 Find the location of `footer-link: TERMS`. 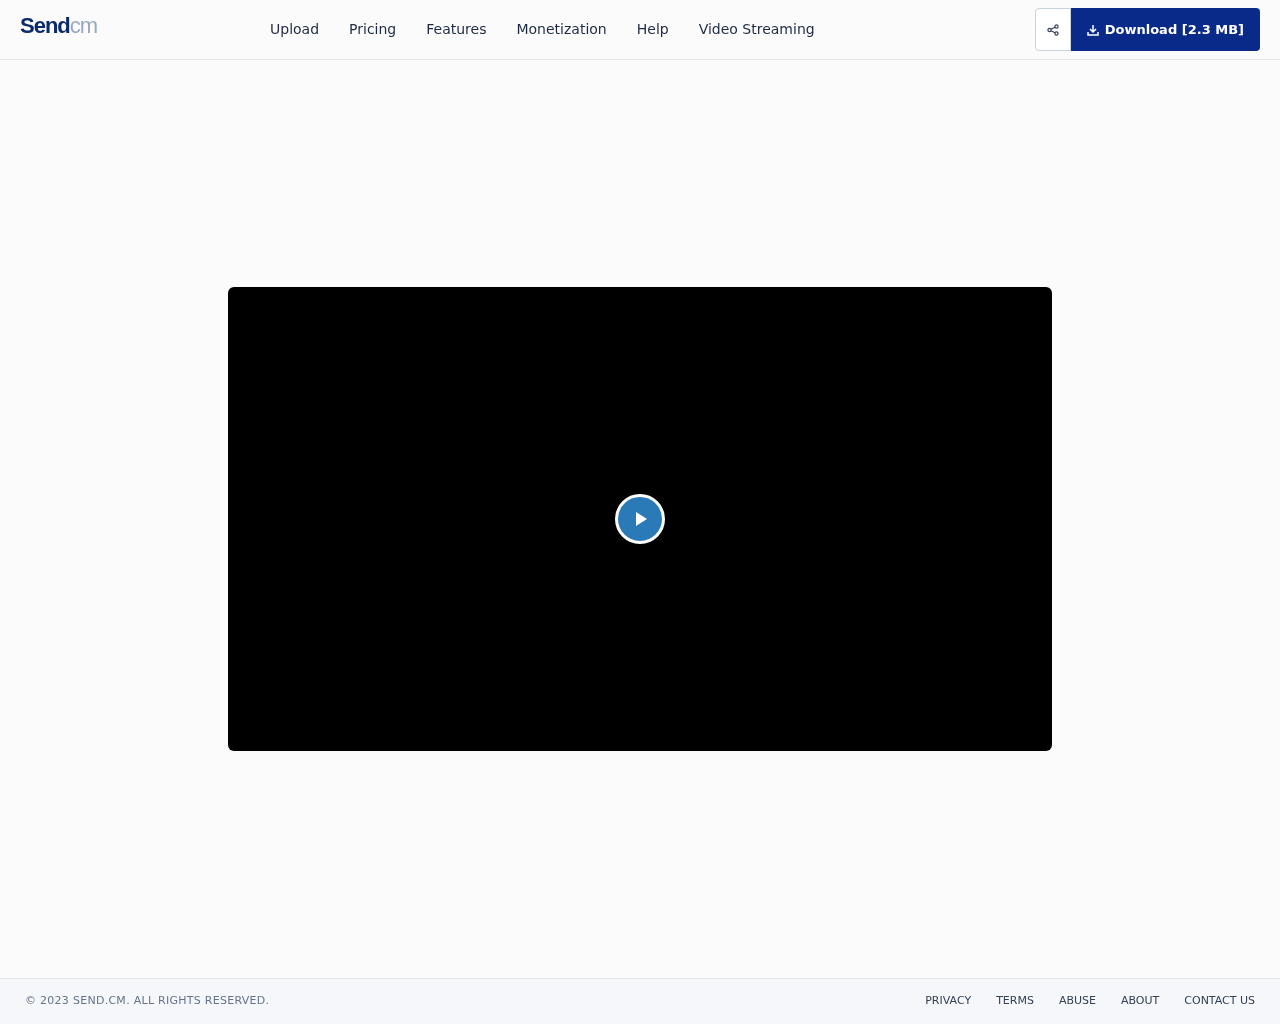

footer-link: TERMS is located at coordinates (1015, 1001).